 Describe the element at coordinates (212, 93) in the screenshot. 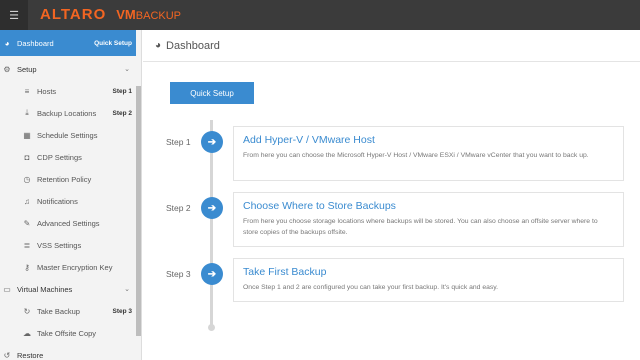

I see `quick-setup-button: Quick Setup` at that location.